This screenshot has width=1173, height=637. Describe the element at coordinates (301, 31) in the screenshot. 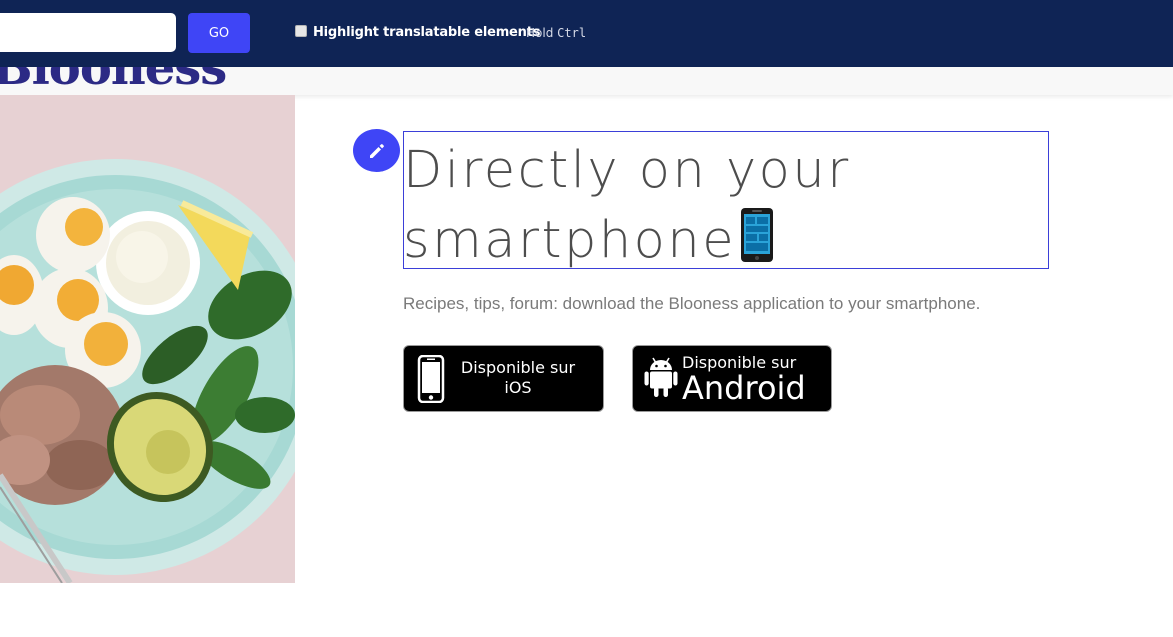

I see `highlight-checkbox` at that location.